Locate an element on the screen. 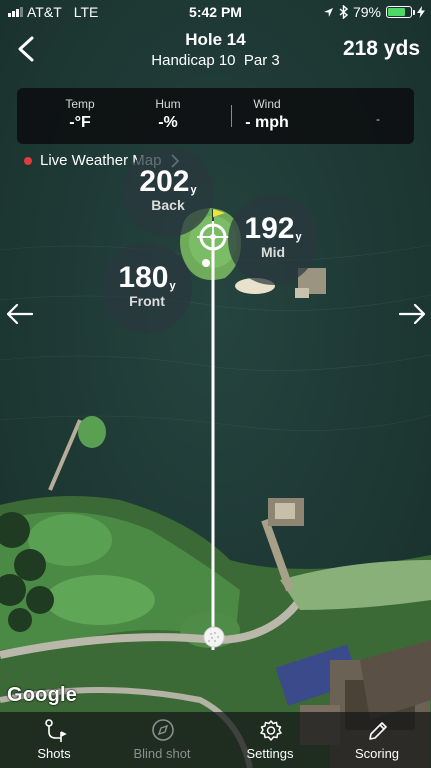 The image size is (431, 768). wind-value: - mph is located at coordinates (267, 122).